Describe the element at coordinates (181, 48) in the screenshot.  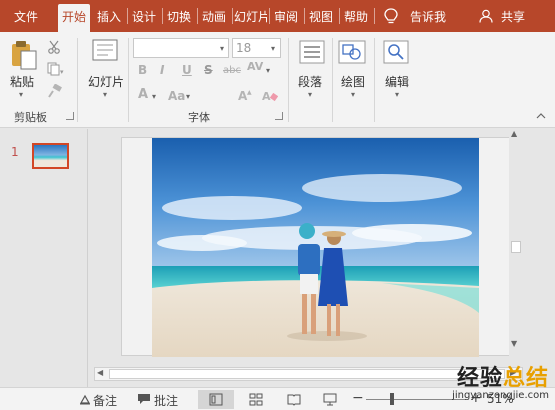
I see `font-name-input` at that location.